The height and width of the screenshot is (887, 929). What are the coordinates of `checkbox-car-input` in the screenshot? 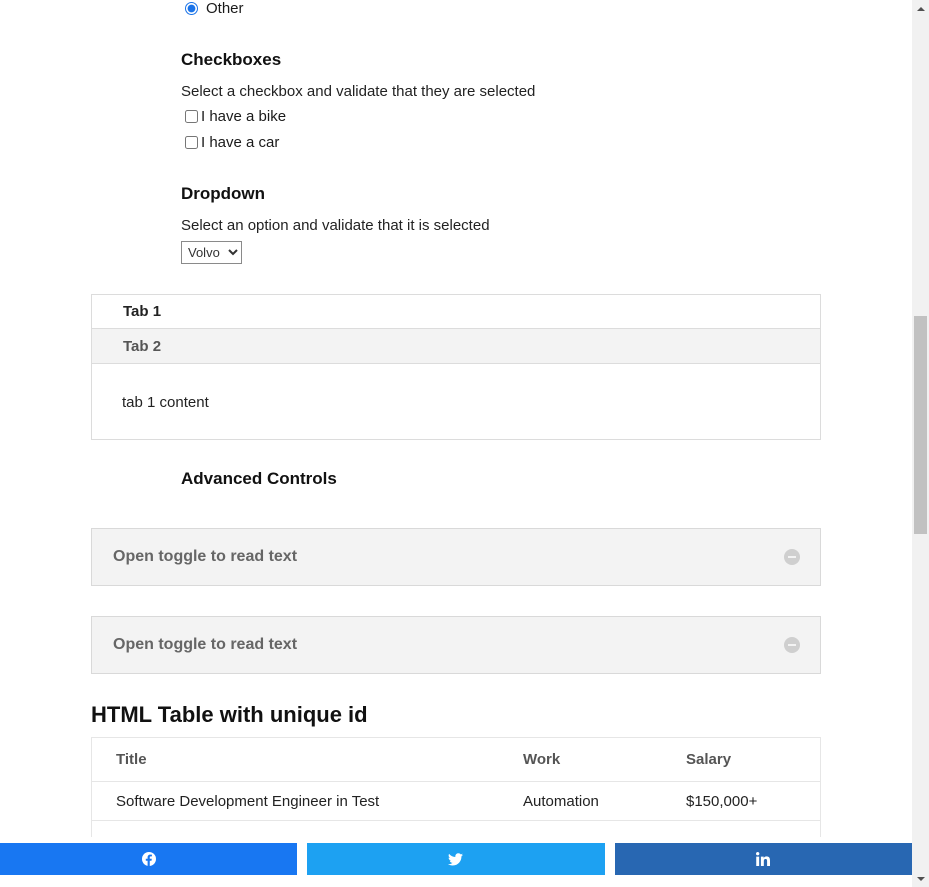 It's located at (191, 142).